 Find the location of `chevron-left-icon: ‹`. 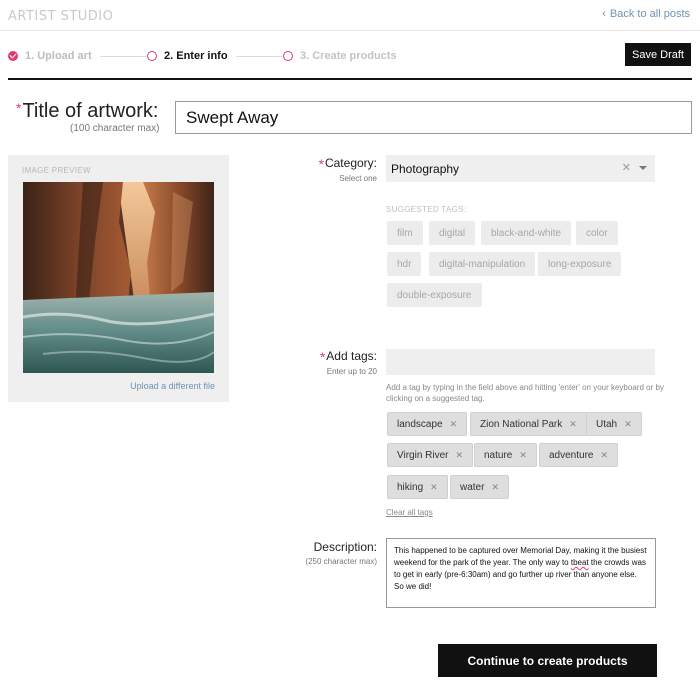

chevron-left-icon: ‹ is located at coordinates (604, 14).